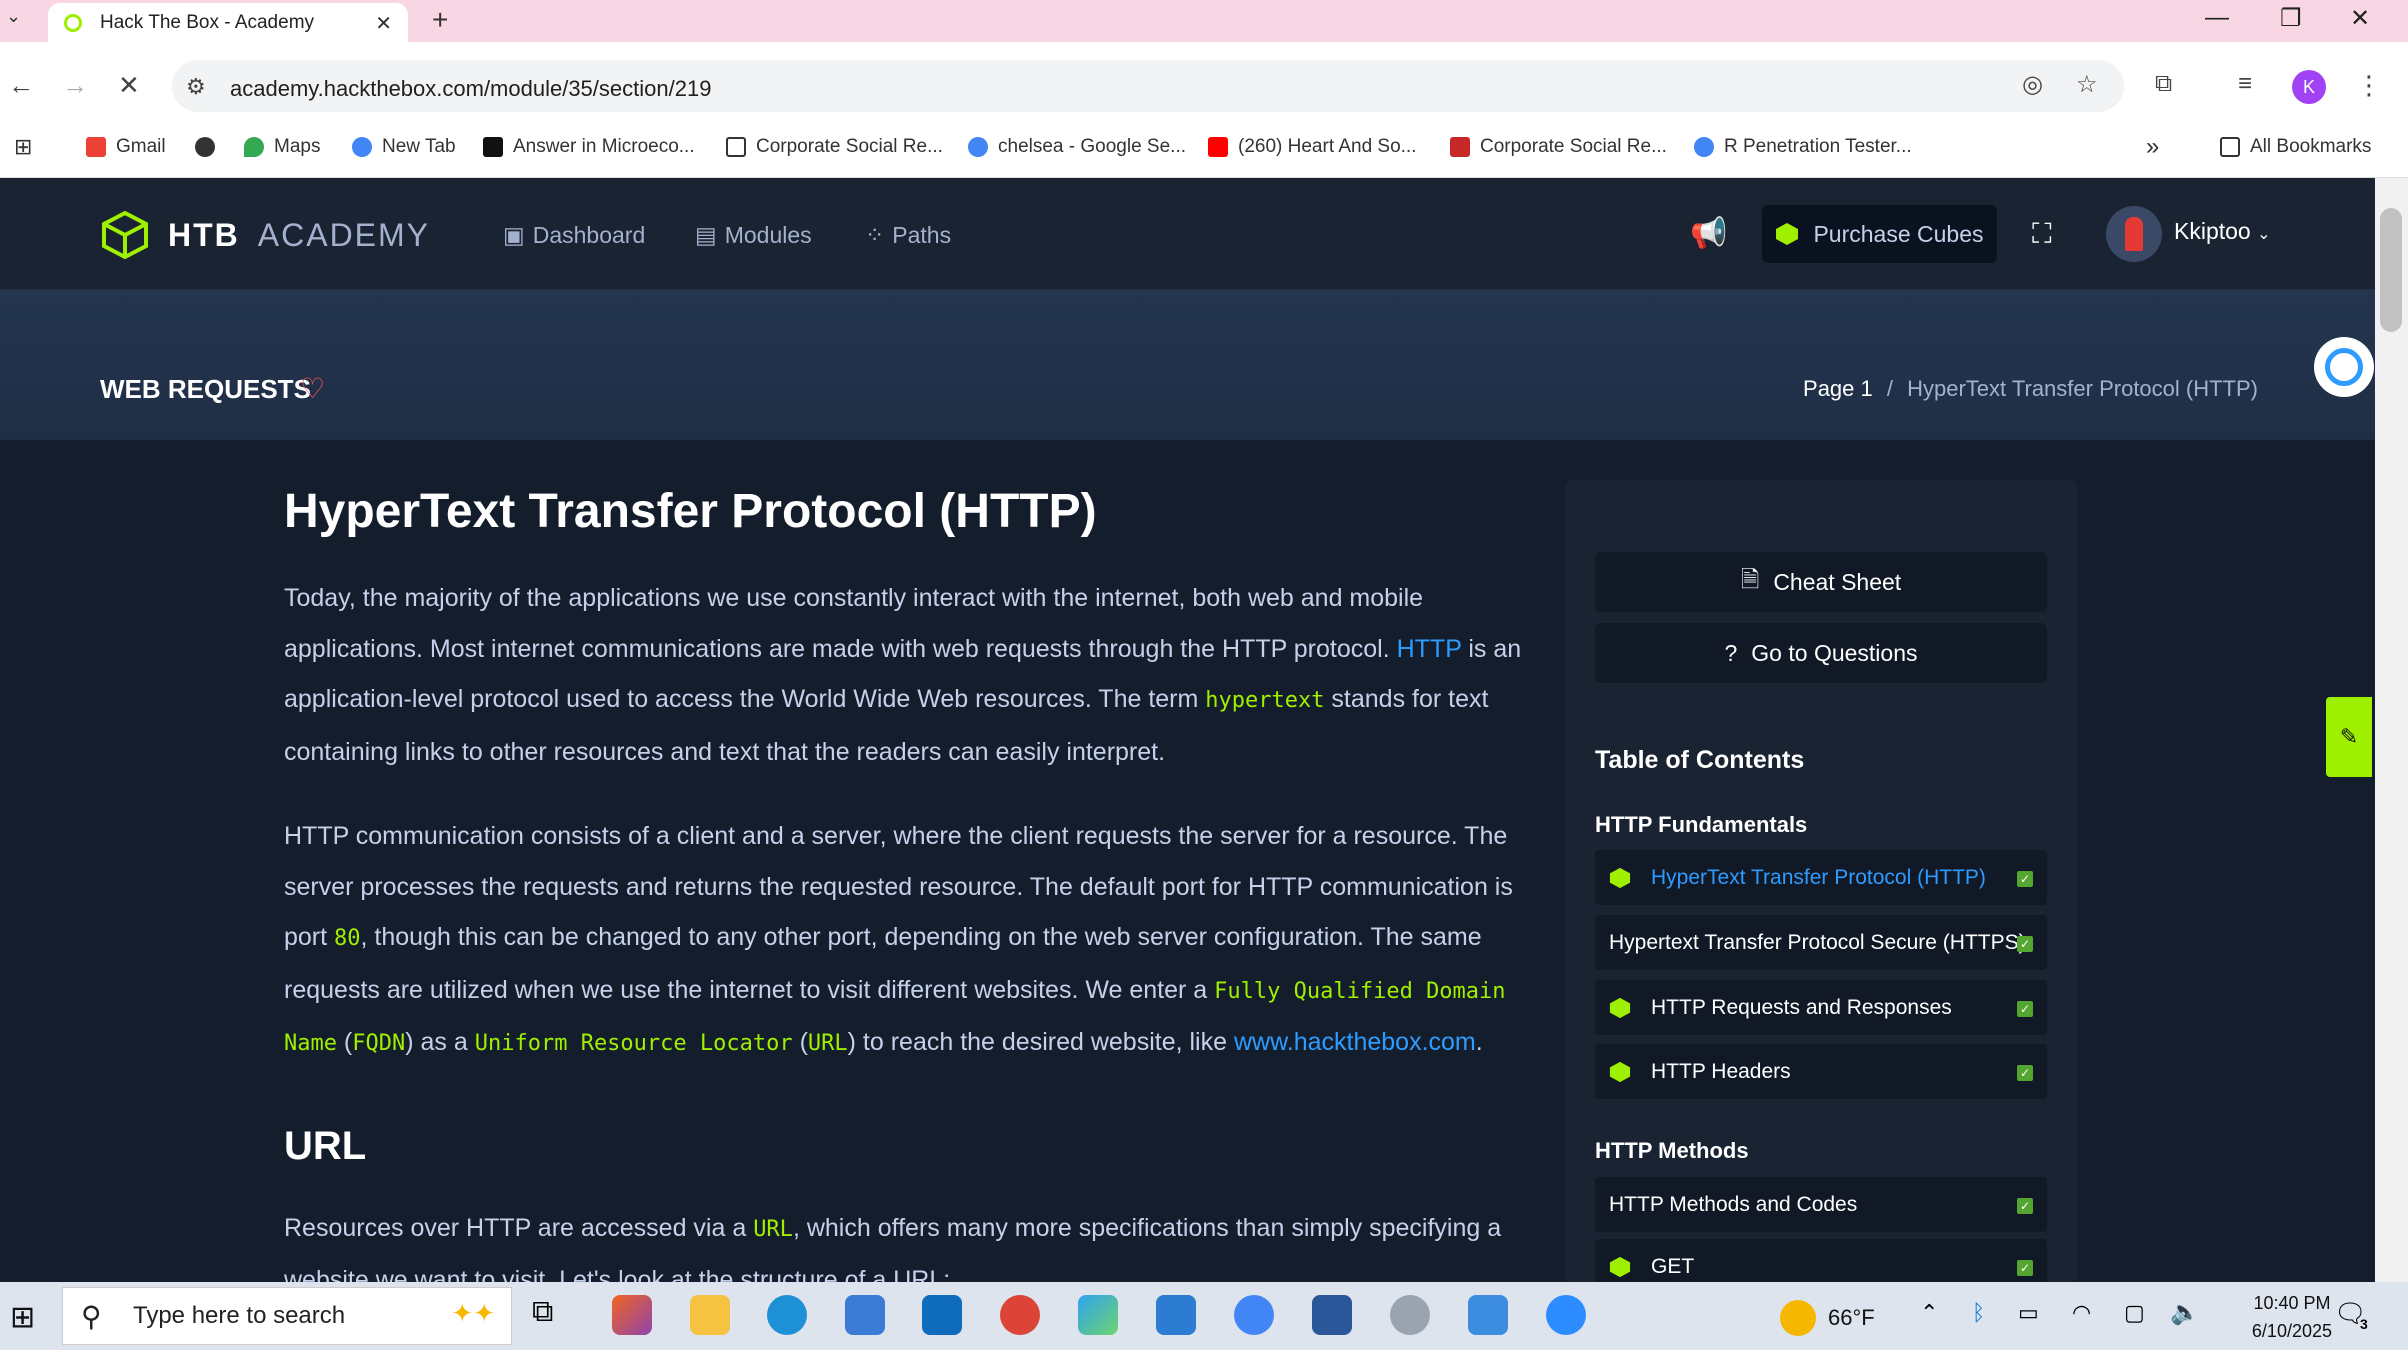 This screenshot has height=1350, width=2408. Describe the element at coordinates (2360, 18) in the screenshot. I see `close-window-icon: ✕` at that location.